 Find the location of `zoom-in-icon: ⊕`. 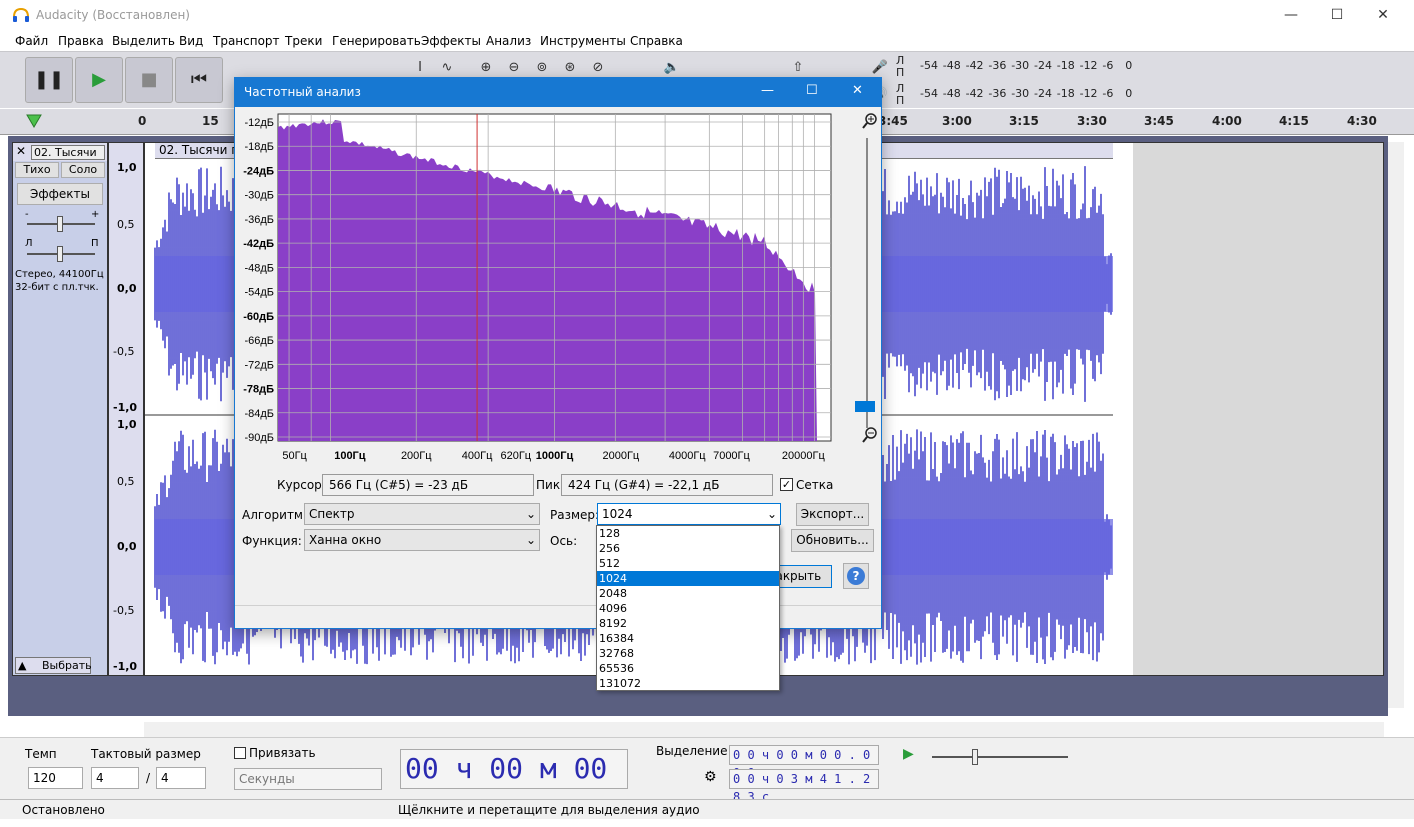

zoom-in-icon: ⊕ is located at coordinates (486, 68).